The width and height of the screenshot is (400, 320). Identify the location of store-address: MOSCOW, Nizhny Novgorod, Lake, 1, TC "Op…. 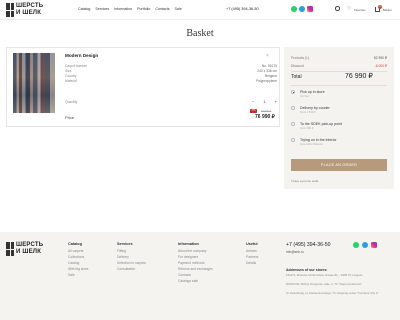
(324, 284).